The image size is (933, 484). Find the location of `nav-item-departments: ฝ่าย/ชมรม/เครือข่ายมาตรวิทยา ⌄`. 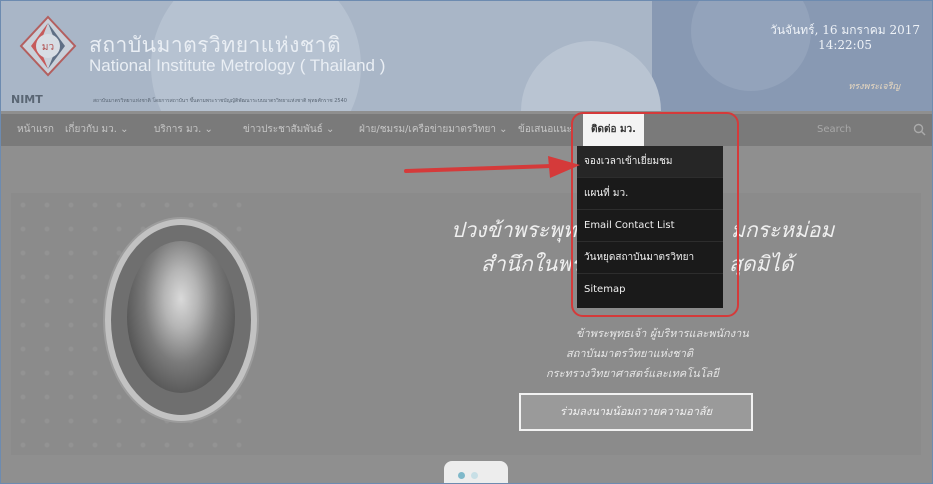

nav-item-departments: ฝ่าย/ชมรม/เครือข่ายมาตรวิทยา ⌄ is located at coordinates (433, 130).